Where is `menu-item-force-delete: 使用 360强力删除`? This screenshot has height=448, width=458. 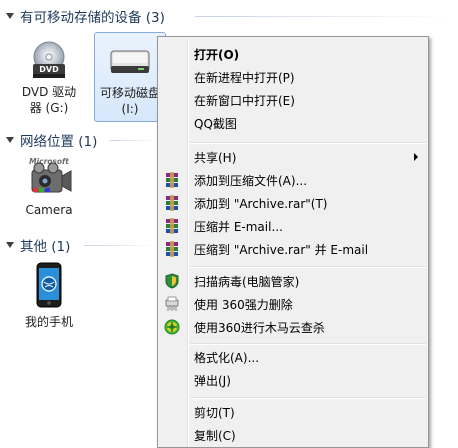 menu-item-force-delete: 使用 360强力删除 is located at coordinates (293, 304).